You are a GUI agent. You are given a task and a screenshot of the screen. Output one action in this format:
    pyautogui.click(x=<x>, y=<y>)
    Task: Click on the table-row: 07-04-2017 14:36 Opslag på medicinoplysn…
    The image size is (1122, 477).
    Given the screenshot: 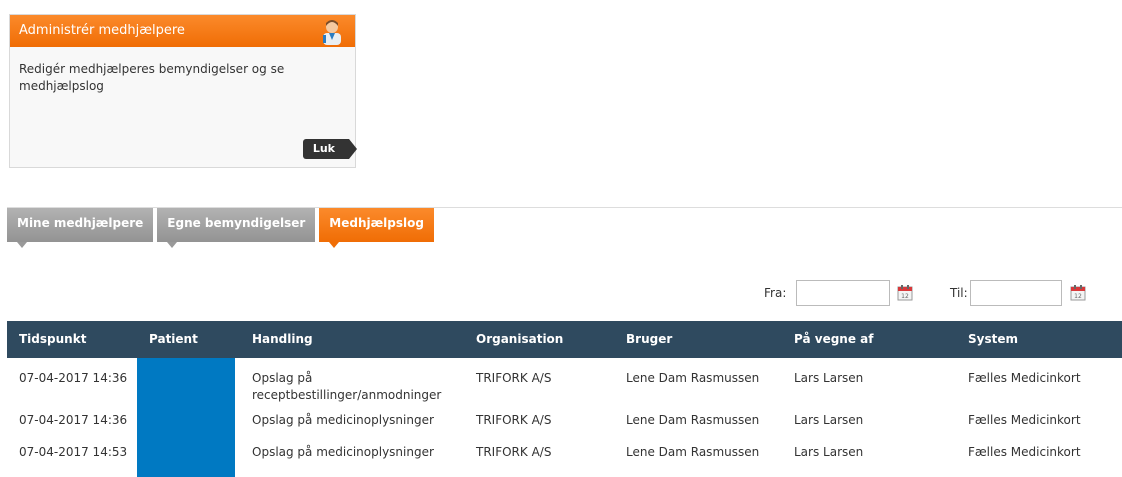 What is the action you would take?
    pyautogui.click(x=564, y=416)
    